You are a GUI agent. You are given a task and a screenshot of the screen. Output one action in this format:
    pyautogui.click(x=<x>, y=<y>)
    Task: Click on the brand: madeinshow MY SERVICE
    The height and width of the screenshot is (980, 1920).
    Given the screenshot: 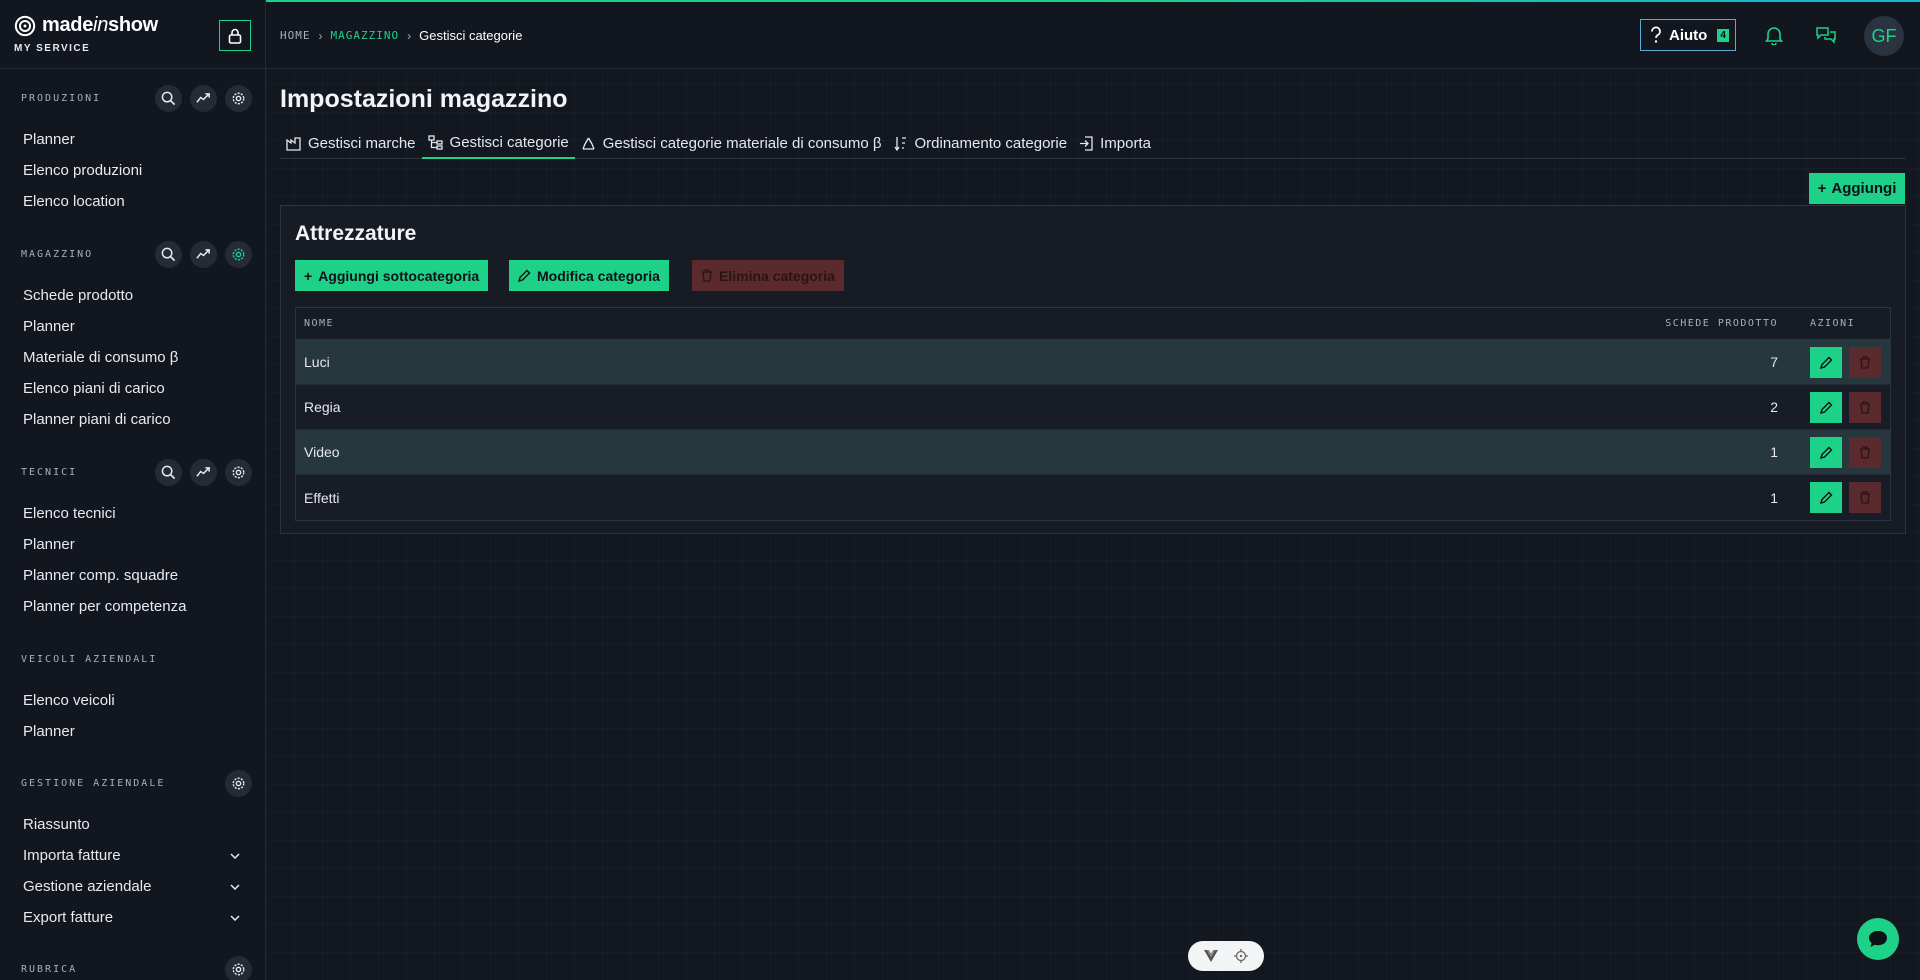 What is the action you would take?
    pyautogui.click(x=86, y=34)
    